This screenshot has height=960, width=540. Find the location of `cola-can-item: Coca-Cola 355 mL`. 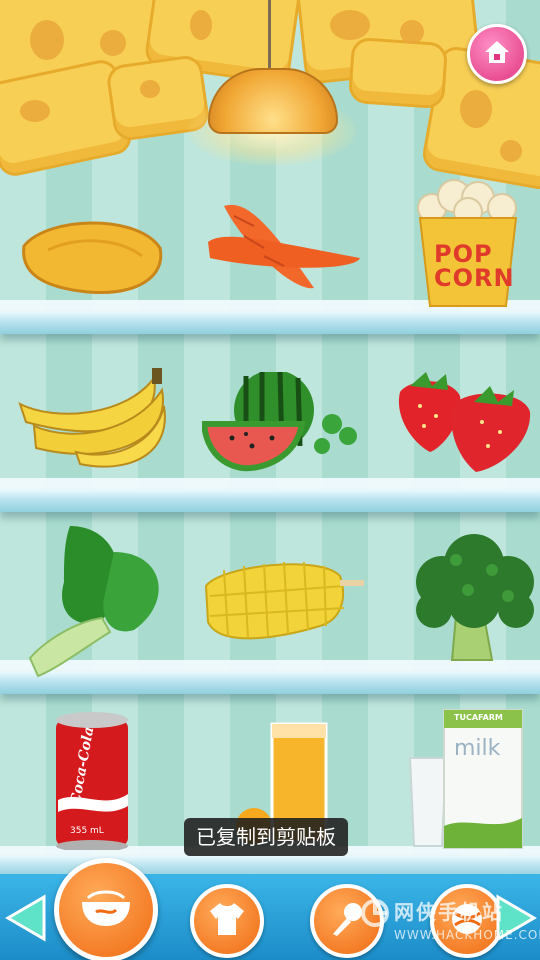

cola-can-item: Coca-Cola 355 mL is located at coordinates (92, 780).